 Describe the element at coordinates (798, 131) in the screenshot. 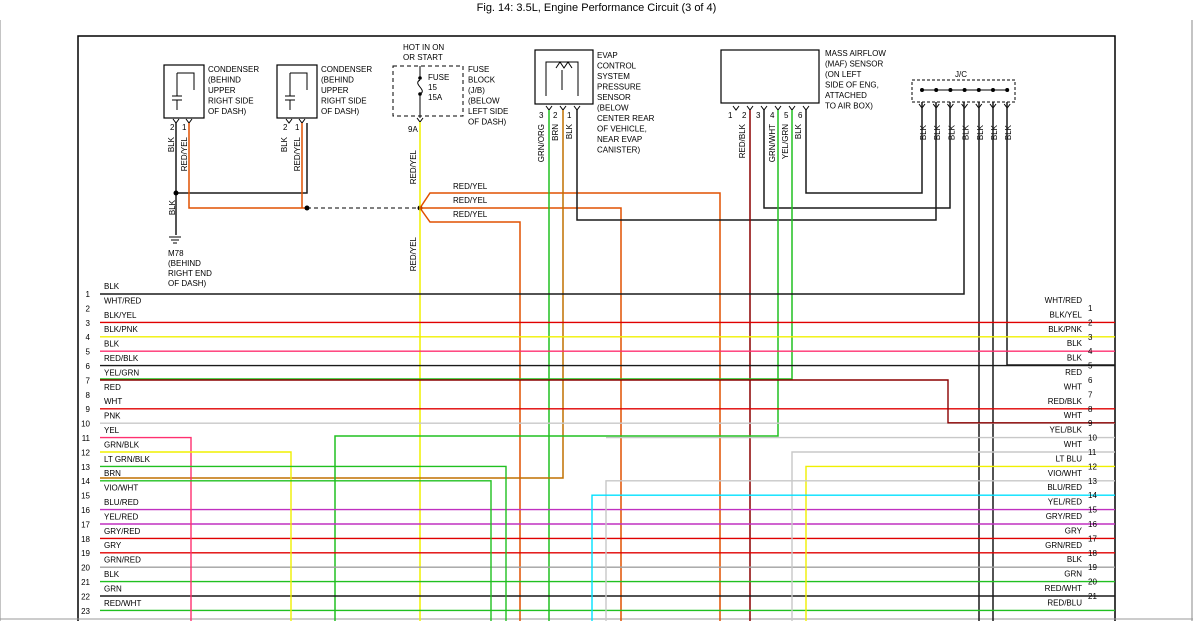

I see `maf-wire-label: BLK` at that location.